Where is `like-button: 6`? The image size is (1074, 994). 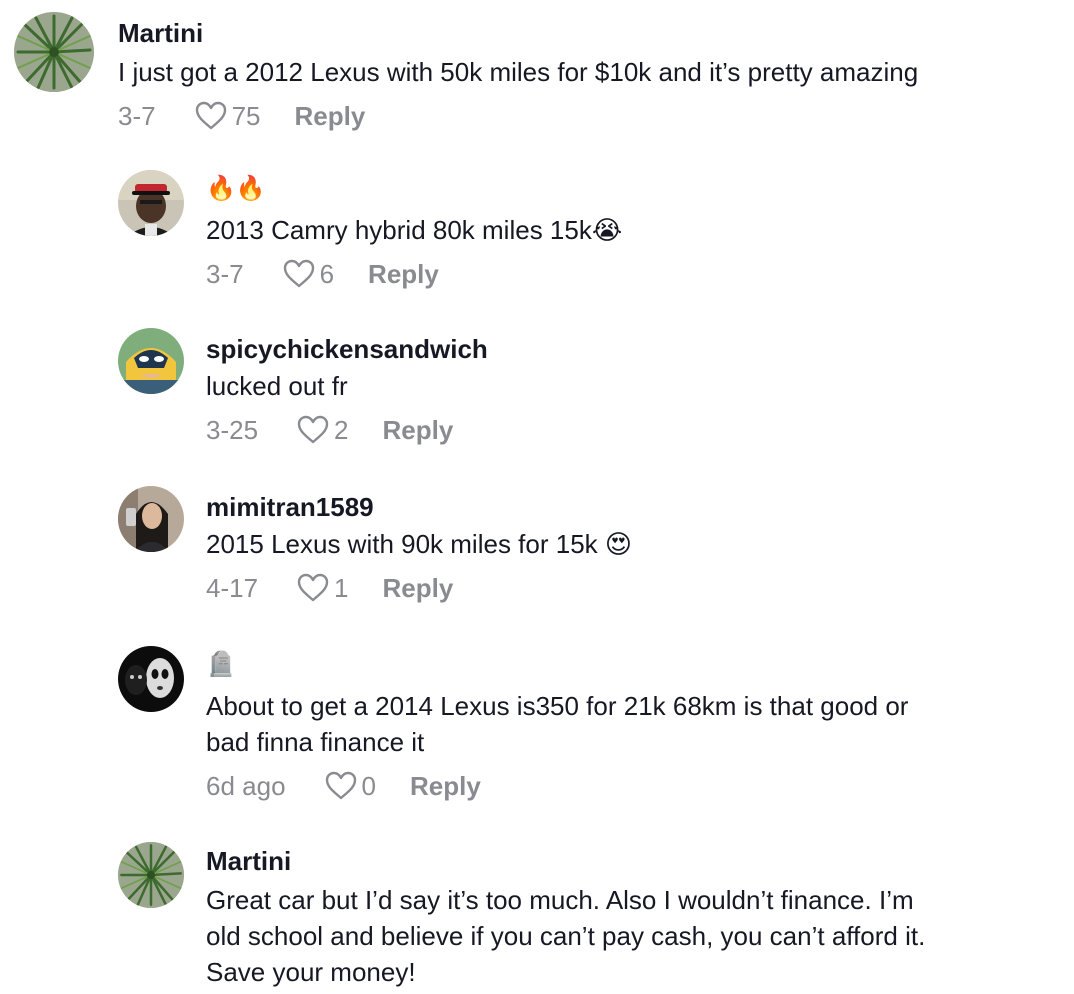
like-button: 6 is located at coordinates (308, 274).